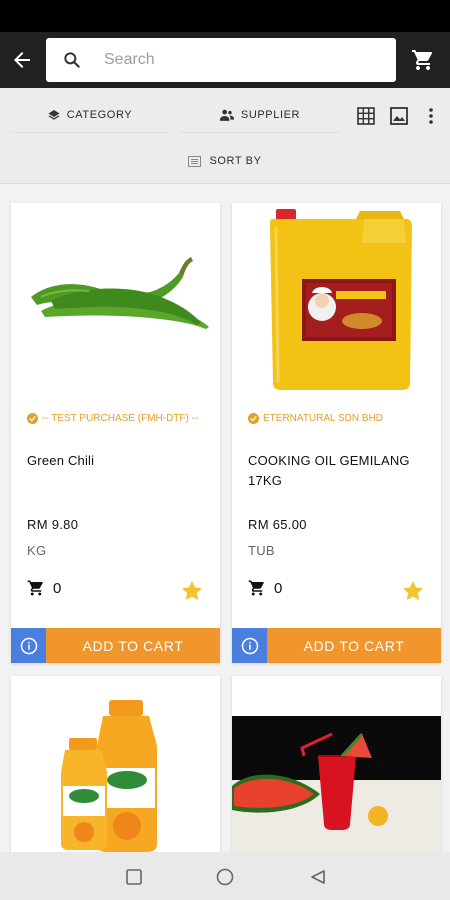 This screenshot has width=450, height=900. Describe the element at coordinates (244, 60) in the screenshot. I see `search-input` at that location.